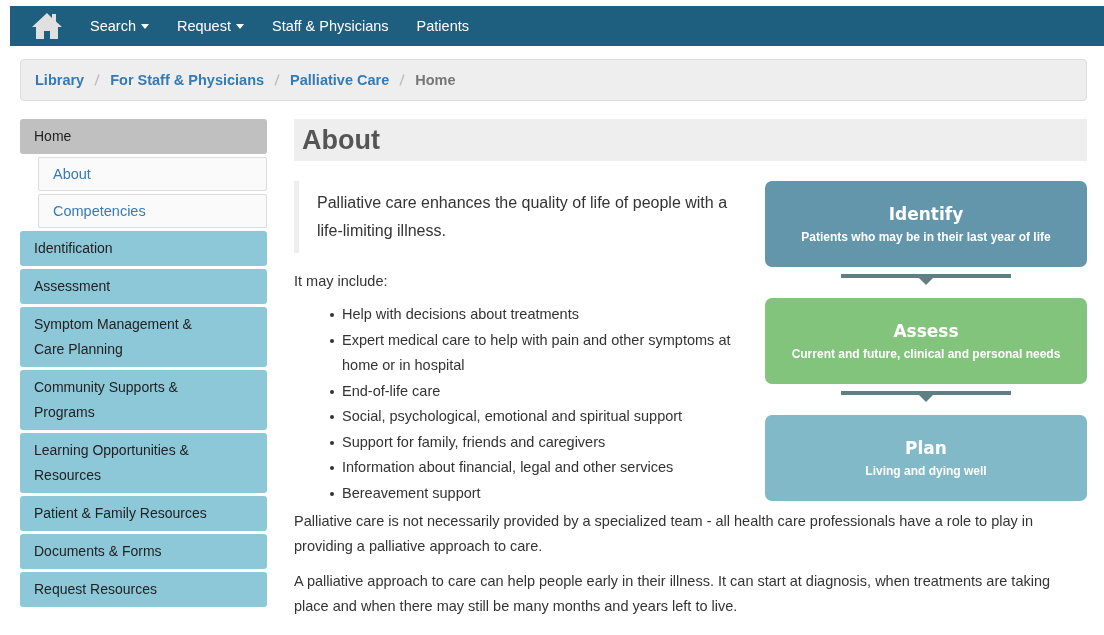 The image size is (1104, 635). What do you see at coordinates (460, 314) in the screenshot?
I see `list-item: Help with decisions about treatments` at bounding box center [460, 314].